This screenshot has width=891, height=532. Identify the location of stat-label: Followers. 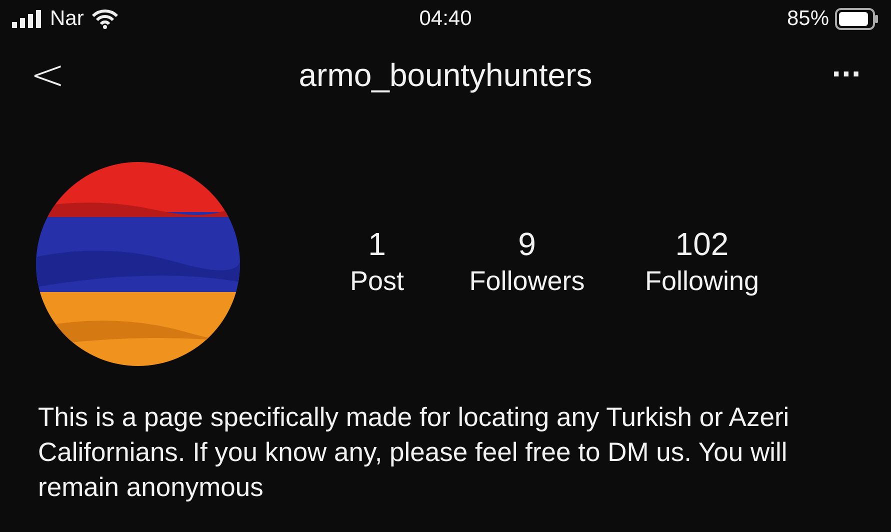
(527, 281).